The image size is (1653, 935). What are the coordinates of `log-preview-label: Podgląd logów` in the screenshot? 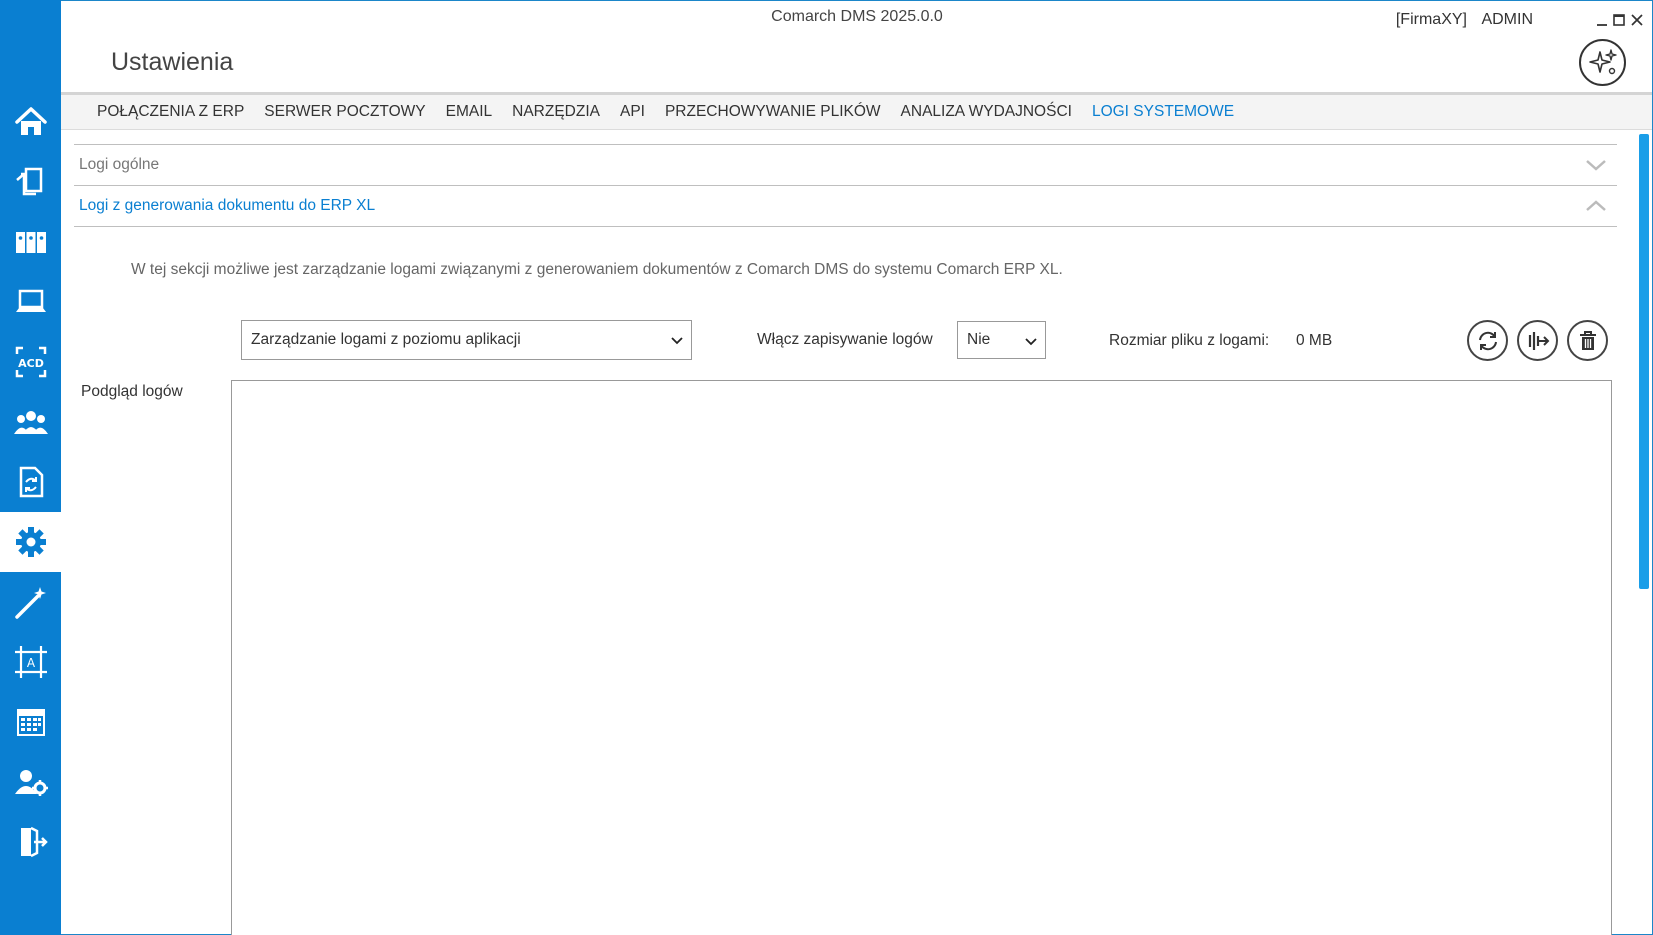 It's located at (132, 391).